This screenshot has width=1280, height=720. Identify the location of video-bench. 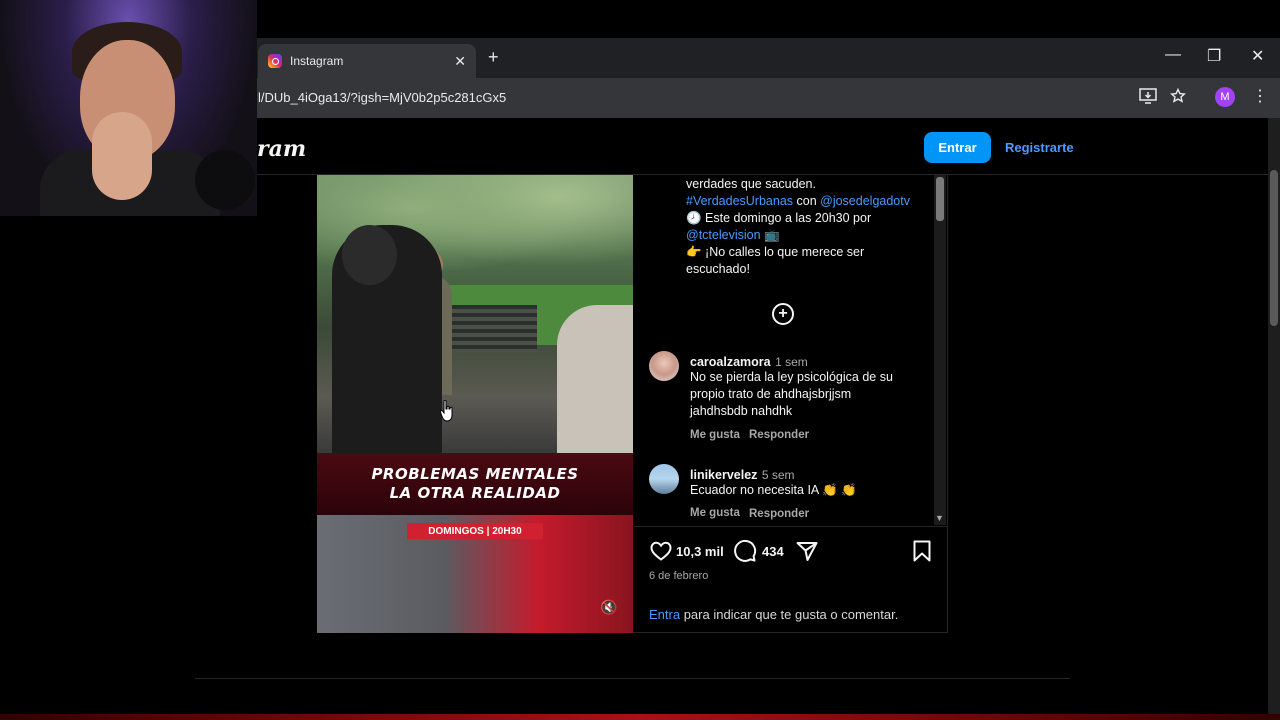
(492, 329).